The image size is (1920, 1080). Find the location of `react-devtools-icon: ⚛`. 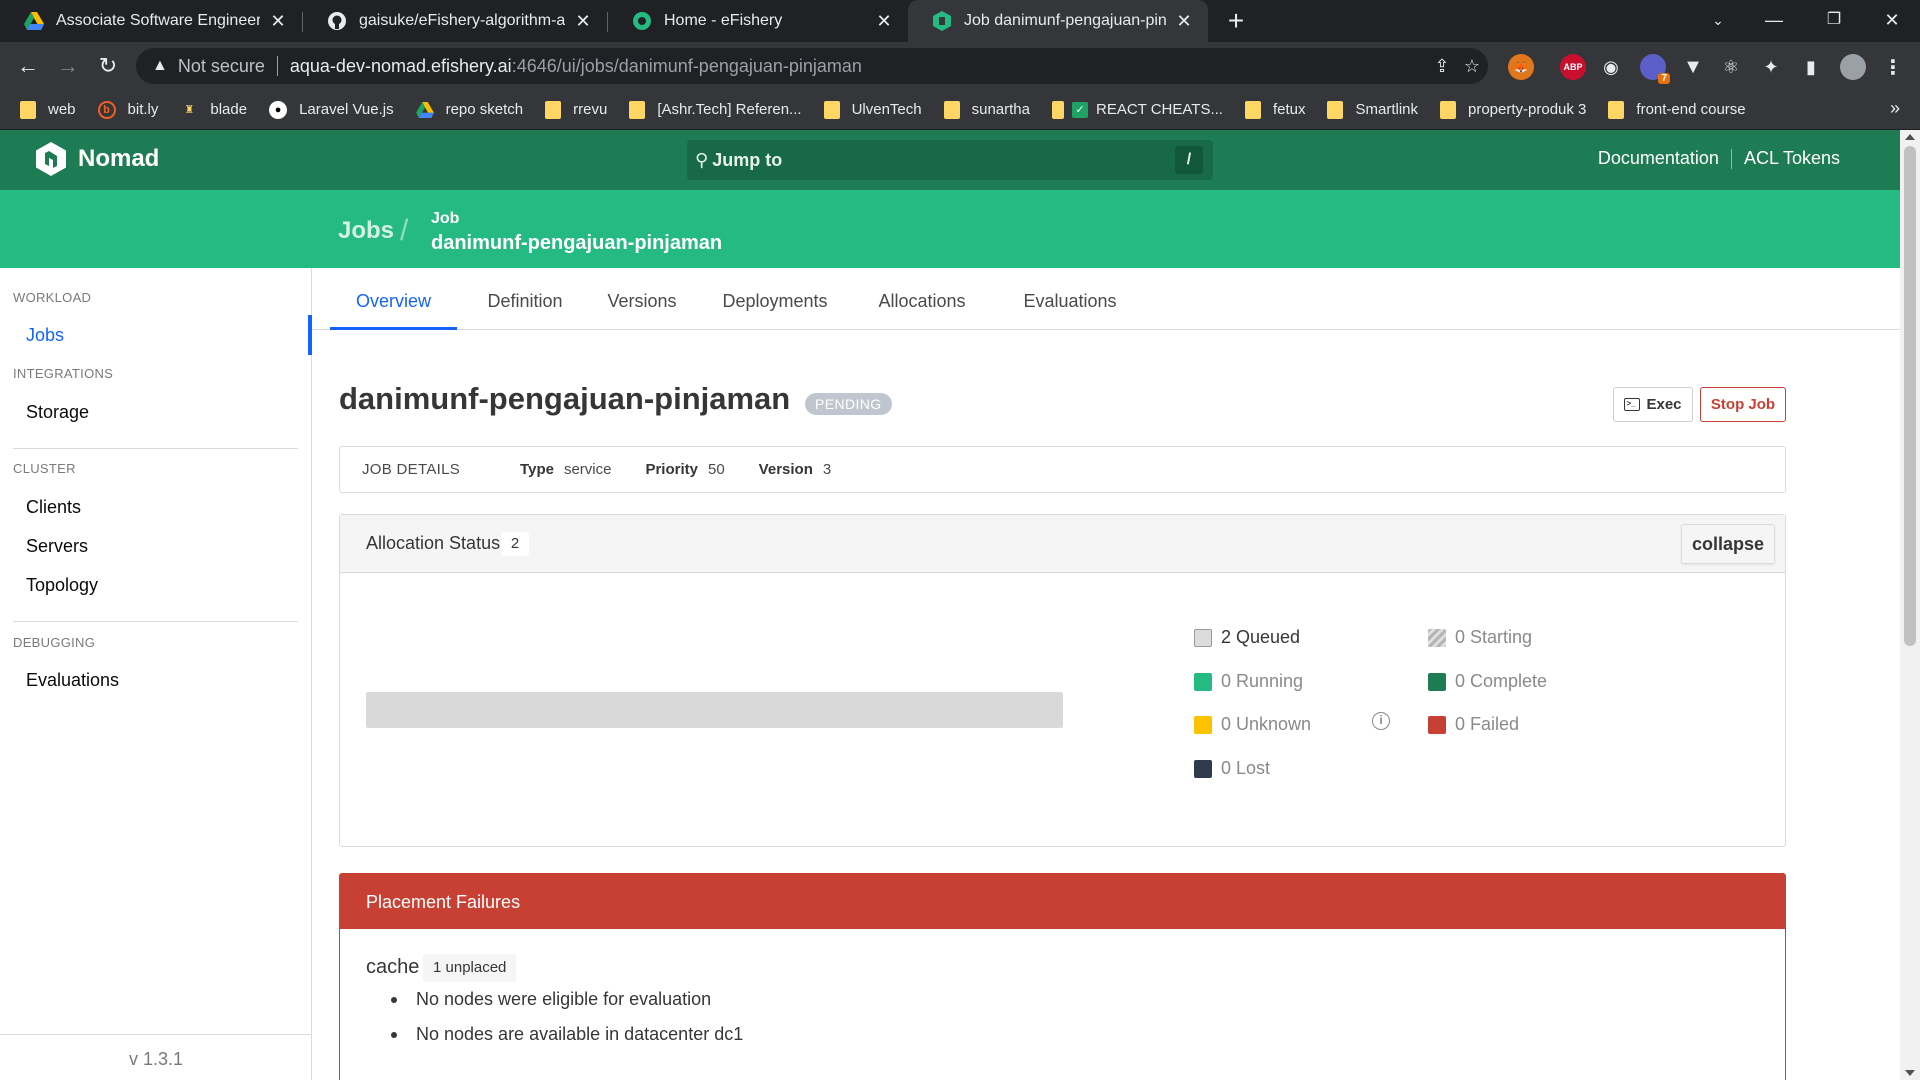

react-devtools-icon: ⚛ is located at coordinates (1731, 67).